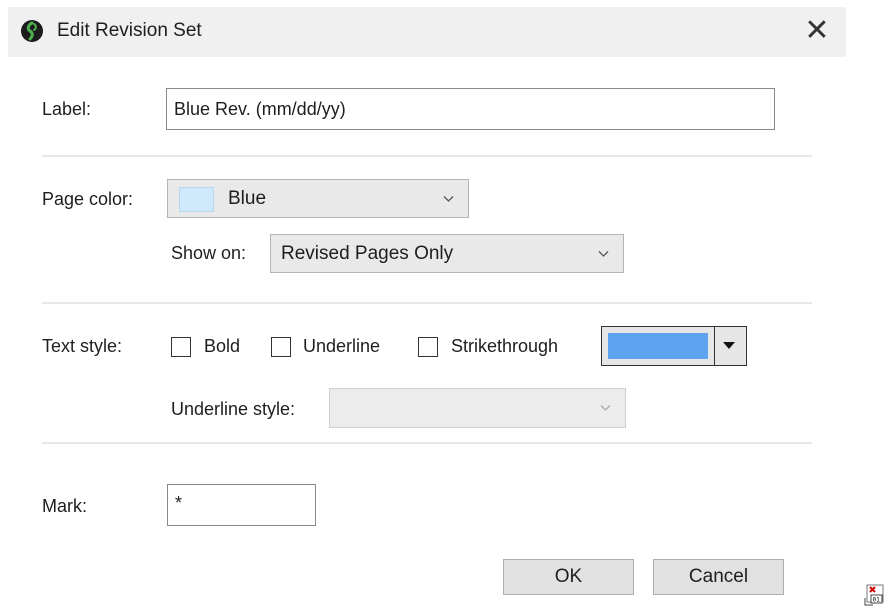 The height and width of the screenshot is (613, 890). Describe the element at coordinates (427, 32) in the screenshot. I see `title-bar: Edit Revision Set ✕` at that location.